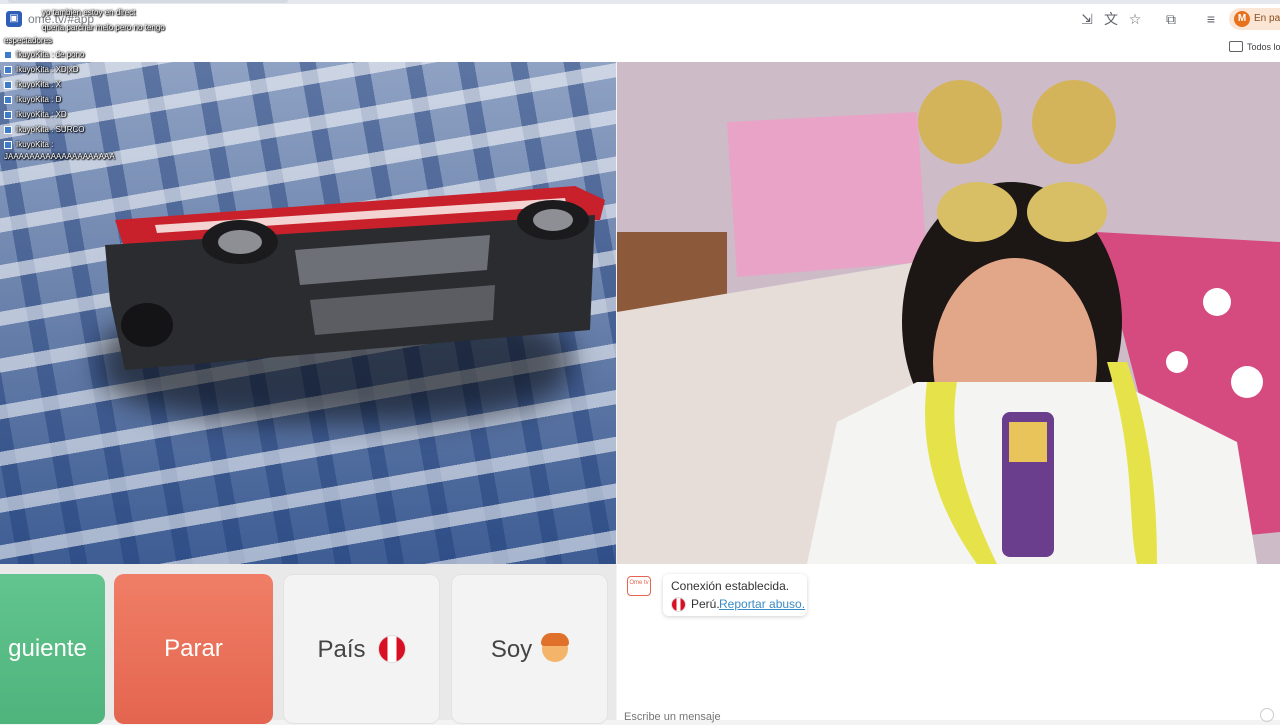  What do you see at coordinates (47, 69) in the screenshot?
I see `overlay-message: IkuyoKita : XD|xD` at bounding box center [47, 69].